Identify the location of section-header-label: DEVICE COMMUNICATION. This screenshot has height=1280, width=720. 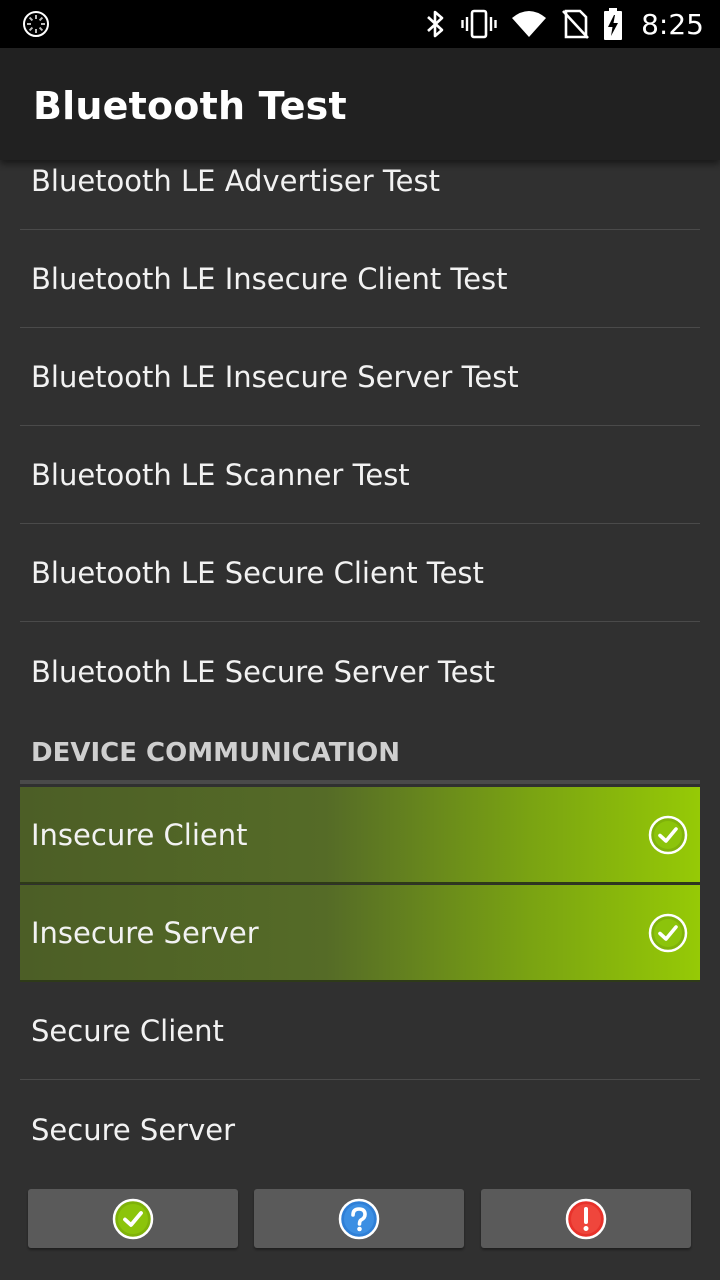
(215, 753).